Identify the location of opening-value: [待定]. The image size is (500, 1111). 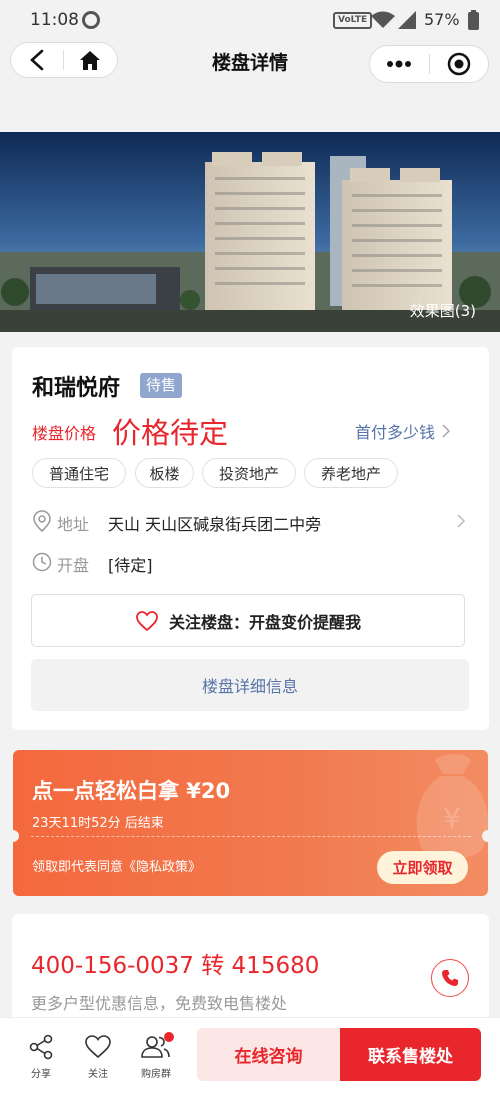
(130, 565).